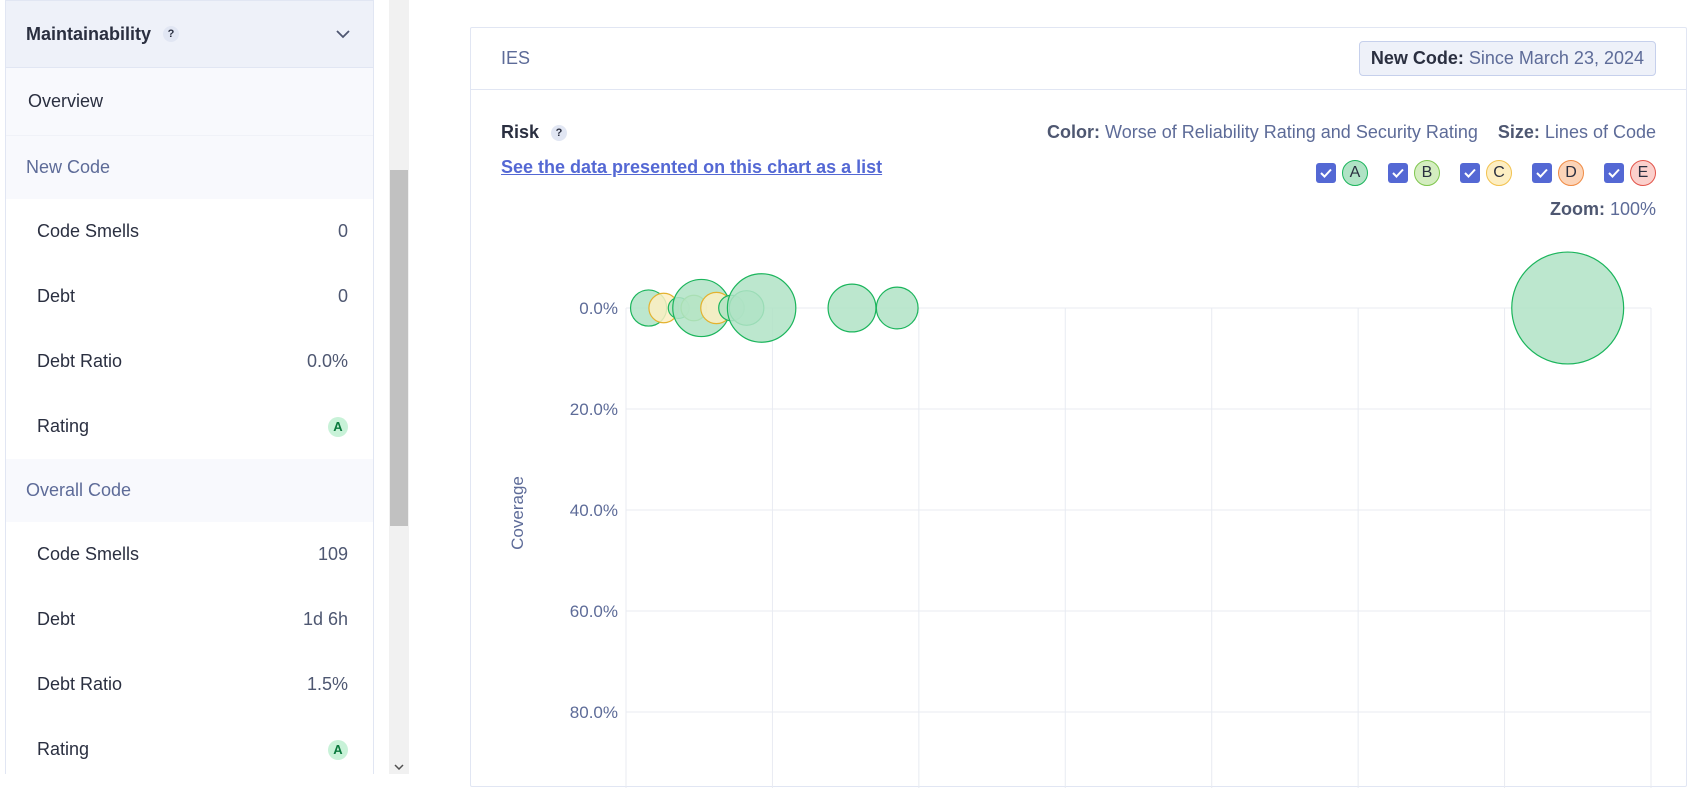  What do you see at coordinates (333, 554) in the screenshot?
I see `metric-value: 109` at bounding box center [333, 554].